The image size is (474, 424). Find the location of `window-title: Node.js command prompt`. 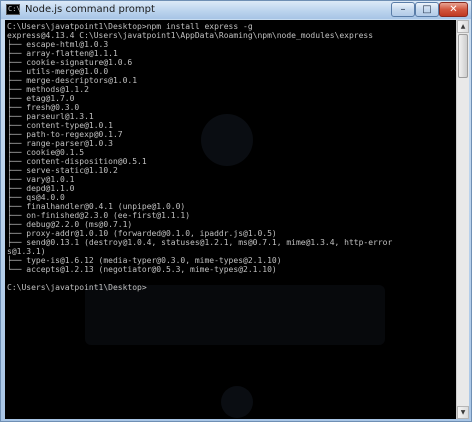

window-title: Node.js command prompt is located at coordinates (90, 9).